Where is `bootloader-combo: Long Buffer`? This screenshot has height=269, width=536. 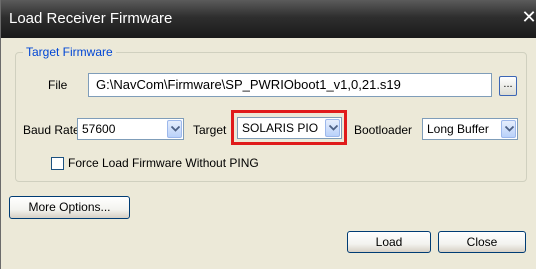
bootloader-combo: Long Buffer is located at coordinates (470, 129).